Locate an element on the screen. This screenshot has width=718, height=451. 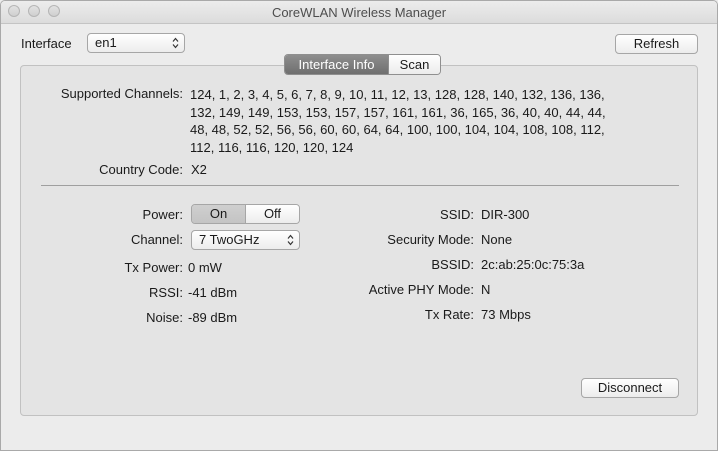
ssid-label: SSID: is located at coordinates (457, 214).